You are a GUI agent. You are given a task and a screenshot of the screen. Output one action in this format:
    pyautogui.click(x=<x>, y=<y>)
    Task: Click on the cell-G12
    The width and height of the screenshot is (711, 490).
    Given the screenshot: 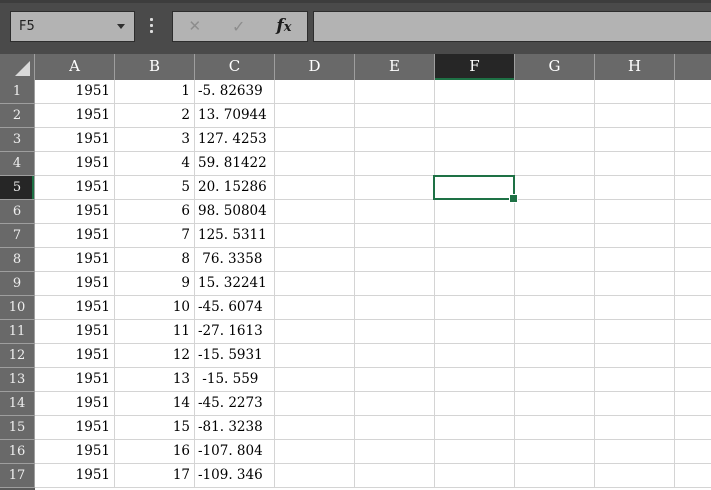 What is the action you would take?
    pyautogui.click(x=555, y=356)
    